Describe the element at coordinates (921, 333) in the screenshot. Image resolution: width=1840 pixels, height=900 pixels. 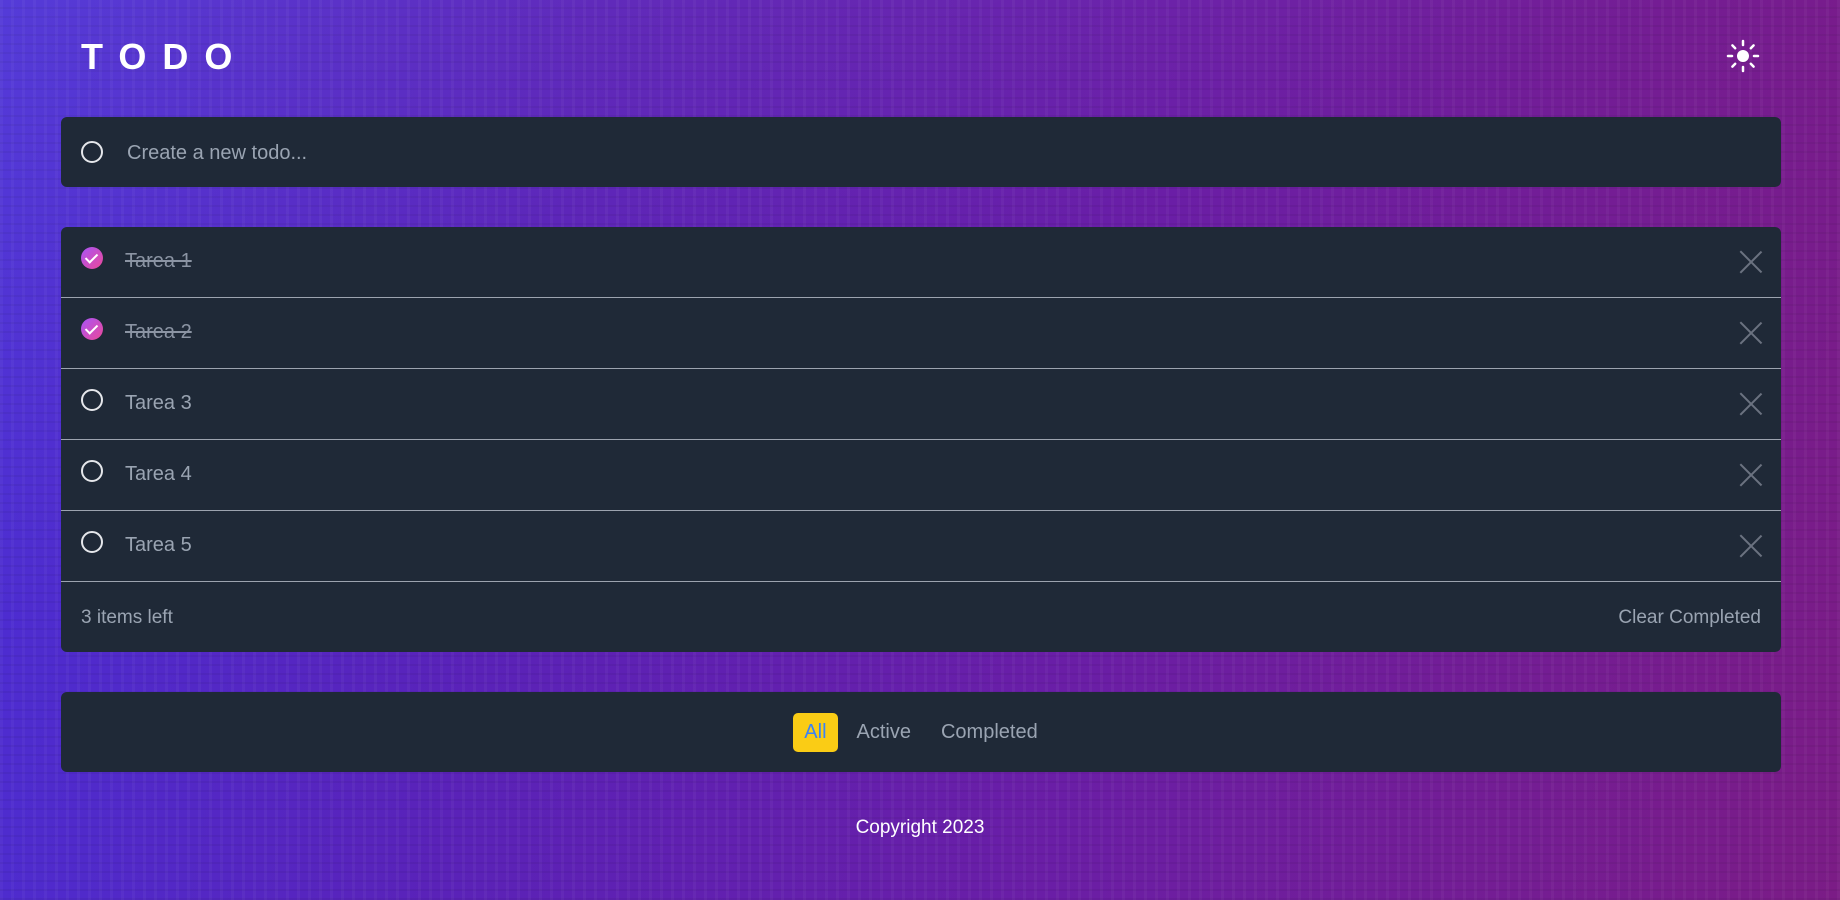
I see `todo-item: Tarea 2` at that location.